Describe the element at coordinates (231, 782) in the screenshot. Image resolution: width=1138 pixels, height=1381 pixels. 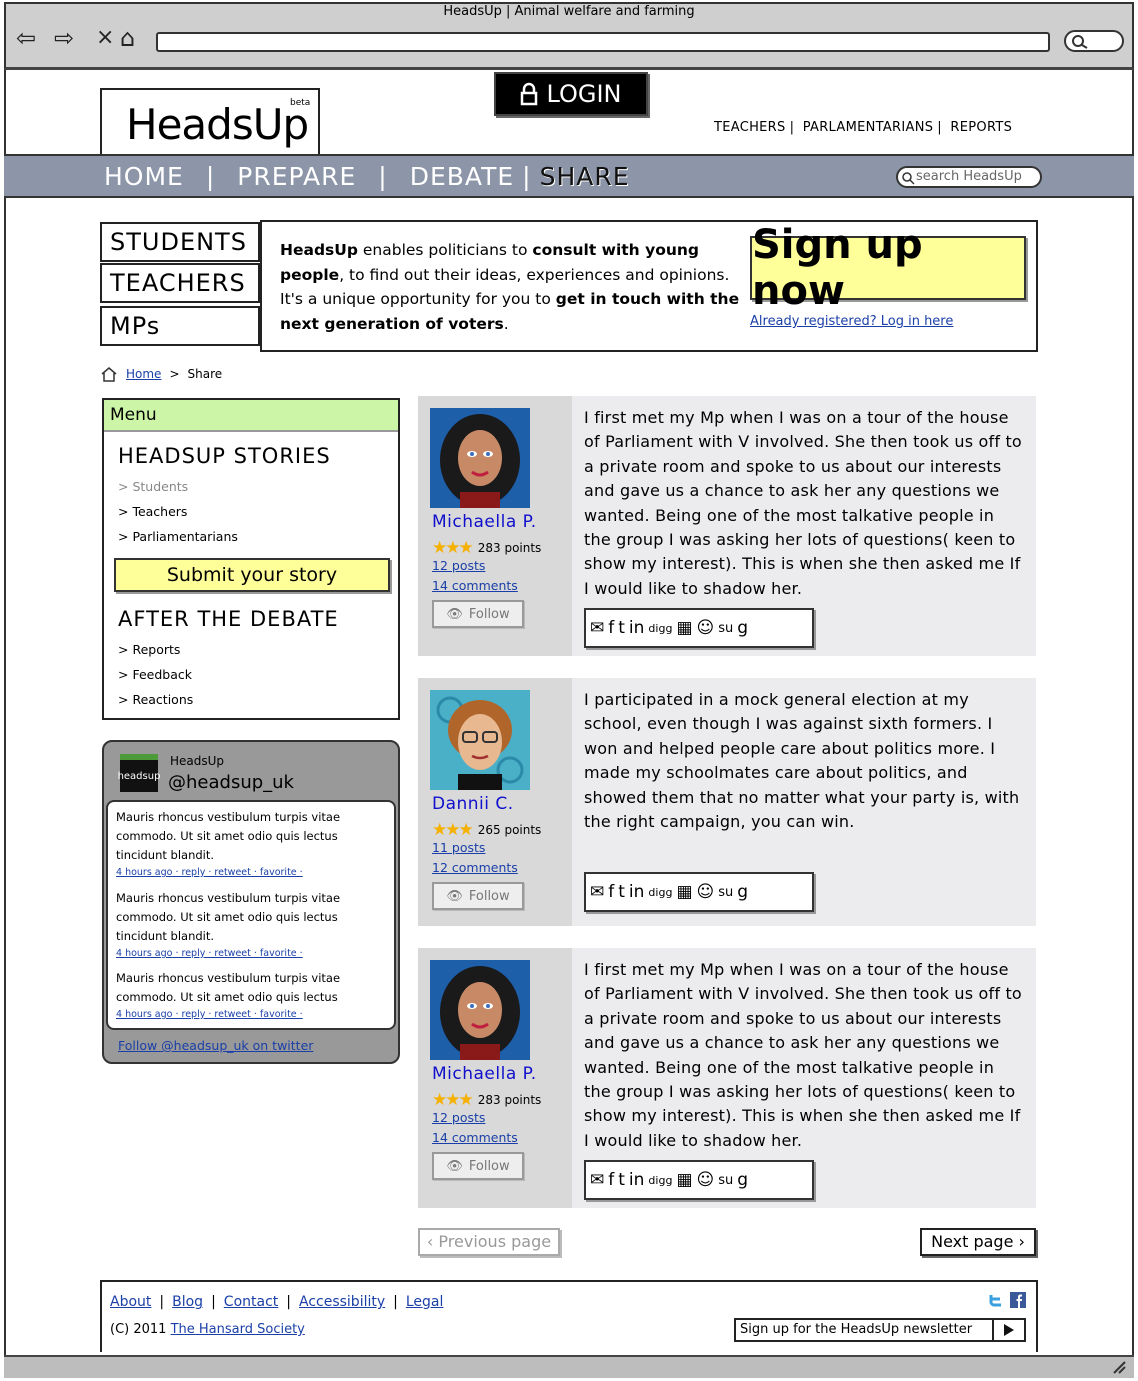
I see `twitter-handle: @headsup_uk` at that location.